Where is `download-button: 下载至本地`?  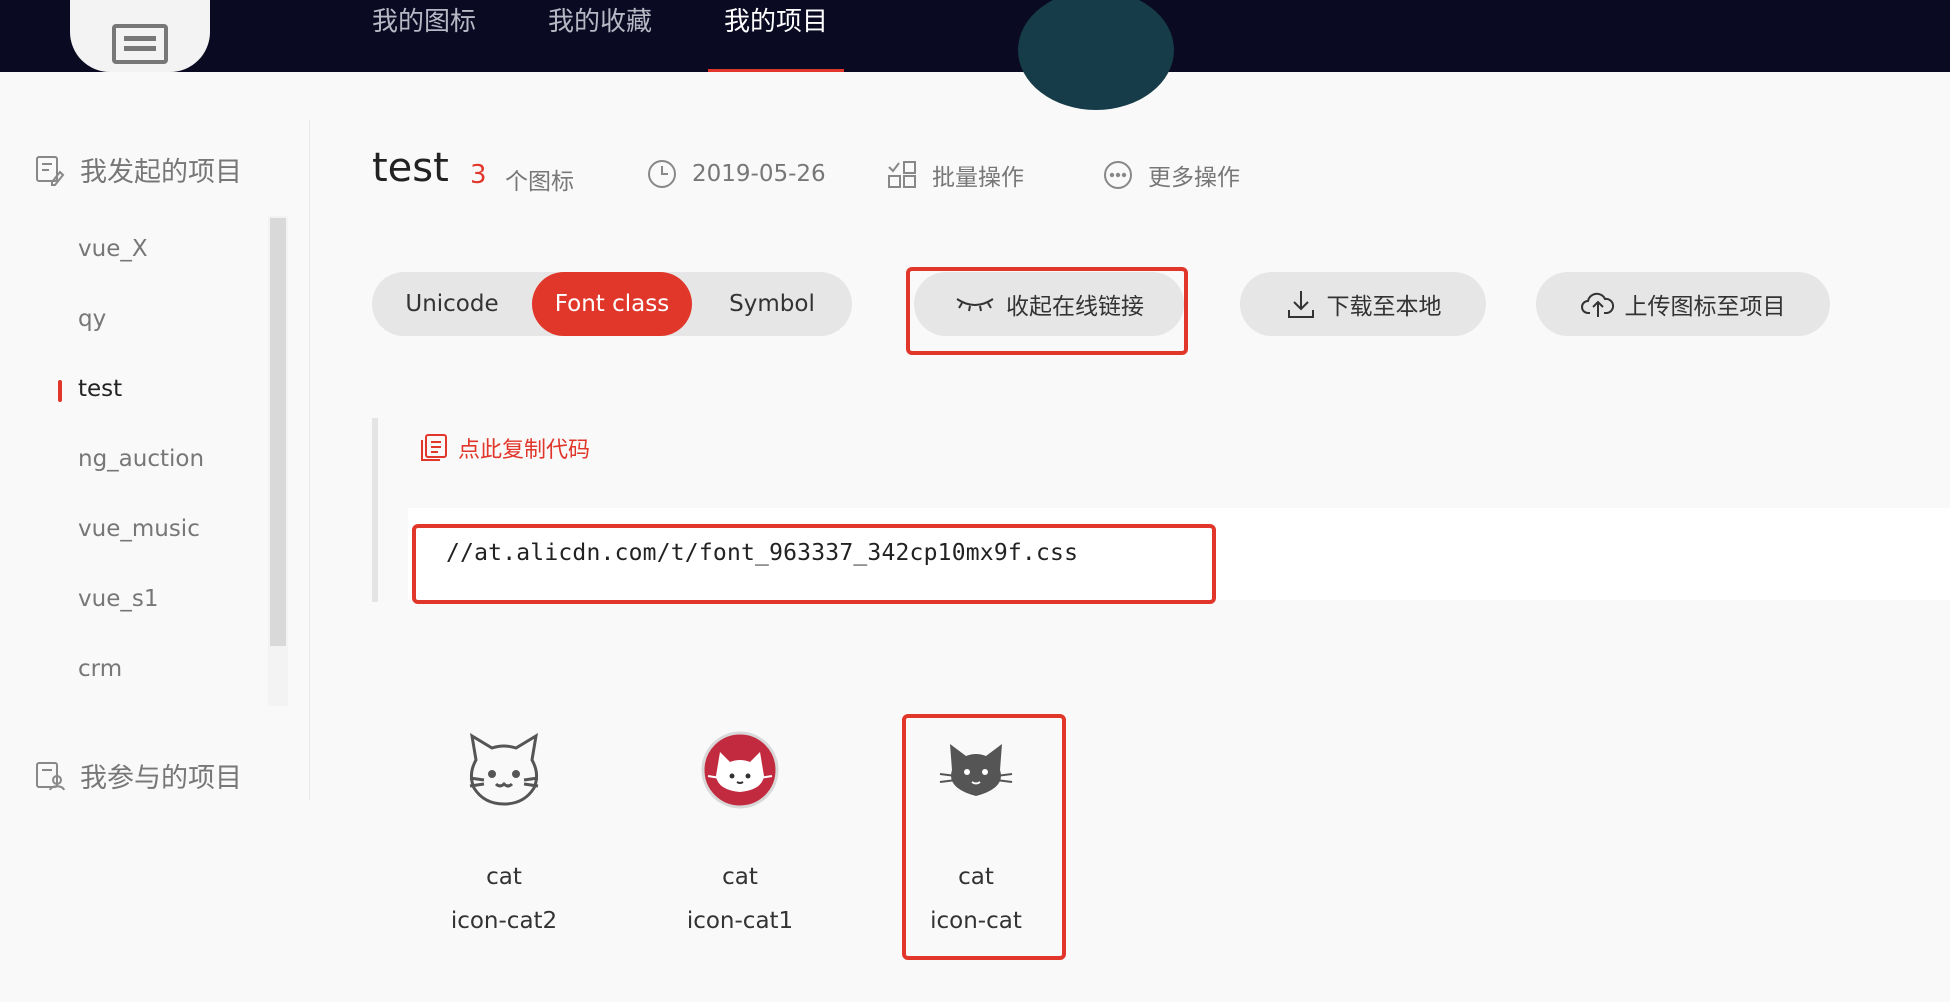 download-button: 下载至本地 is located at coordinates (1363, 304).